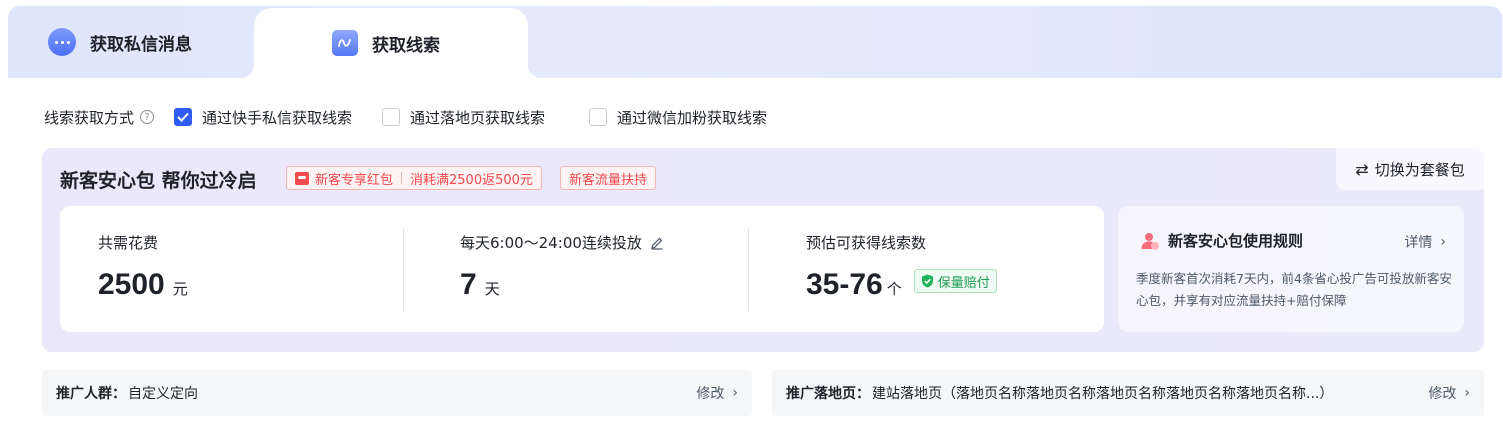 Image resolution: width=1503 pixels, height=423 pixels. What do you see at coordinates (397, 393) in the screenshot?
I see `targeting-row: 推广人群： 自定义定向 修改 ›` at bounding box center [397, 393].